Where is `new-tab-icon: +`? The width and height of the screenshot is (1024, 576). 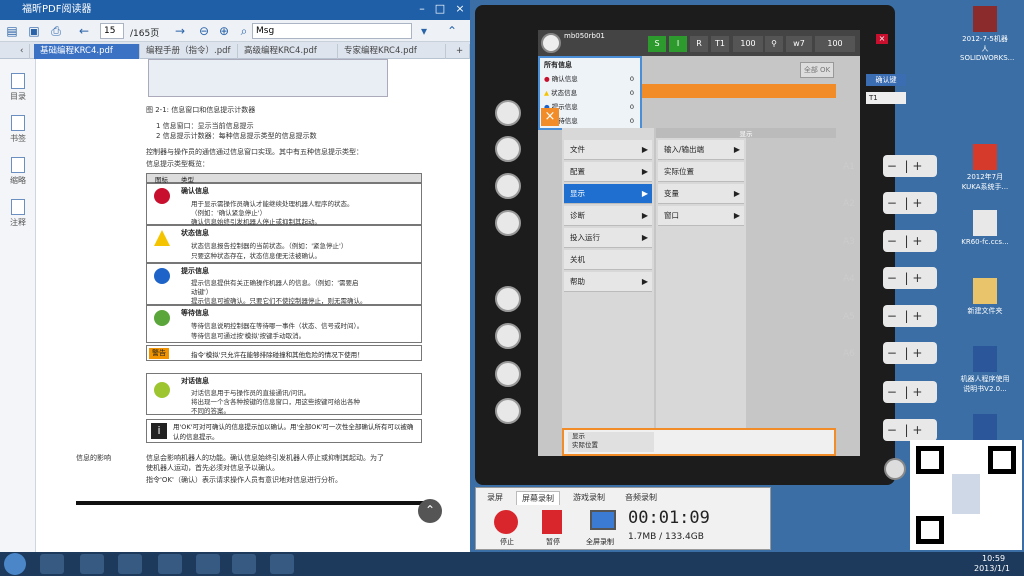
new-tab-icon: + is located at coordinates (460, 51).